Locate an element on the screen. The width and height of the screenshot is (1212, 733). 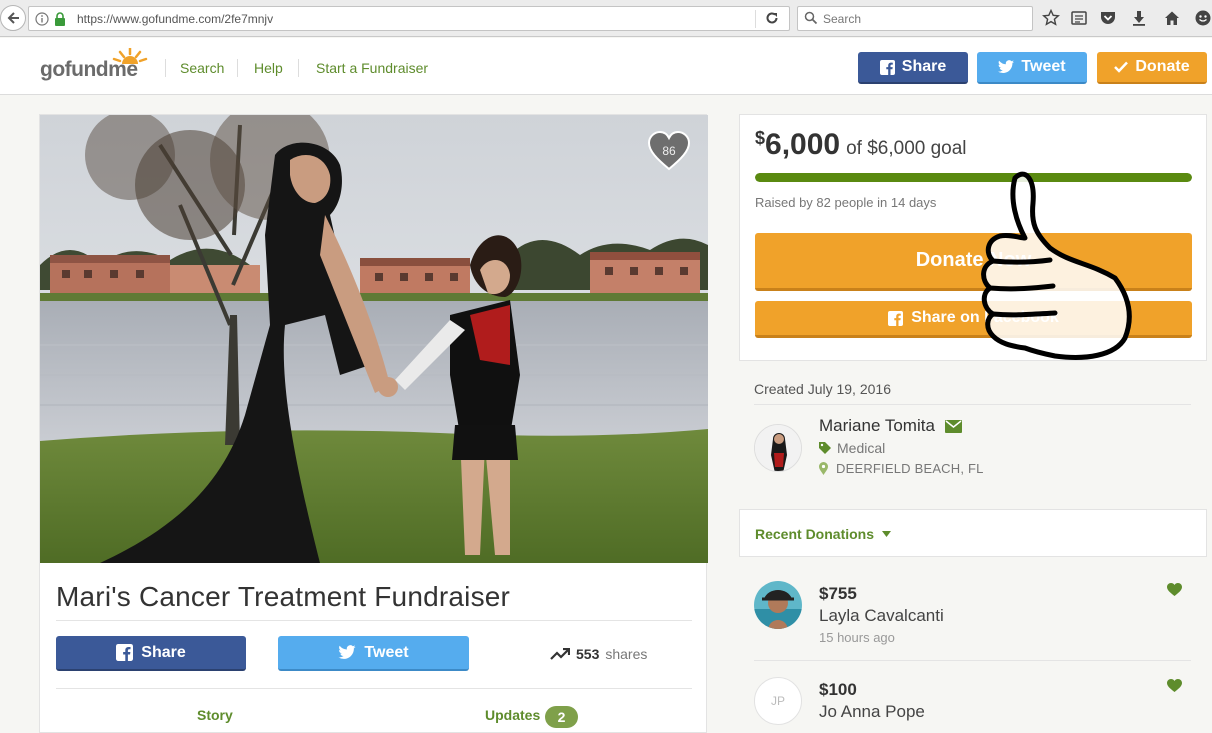
organizer-avatar is located at coordinates (778, 448).